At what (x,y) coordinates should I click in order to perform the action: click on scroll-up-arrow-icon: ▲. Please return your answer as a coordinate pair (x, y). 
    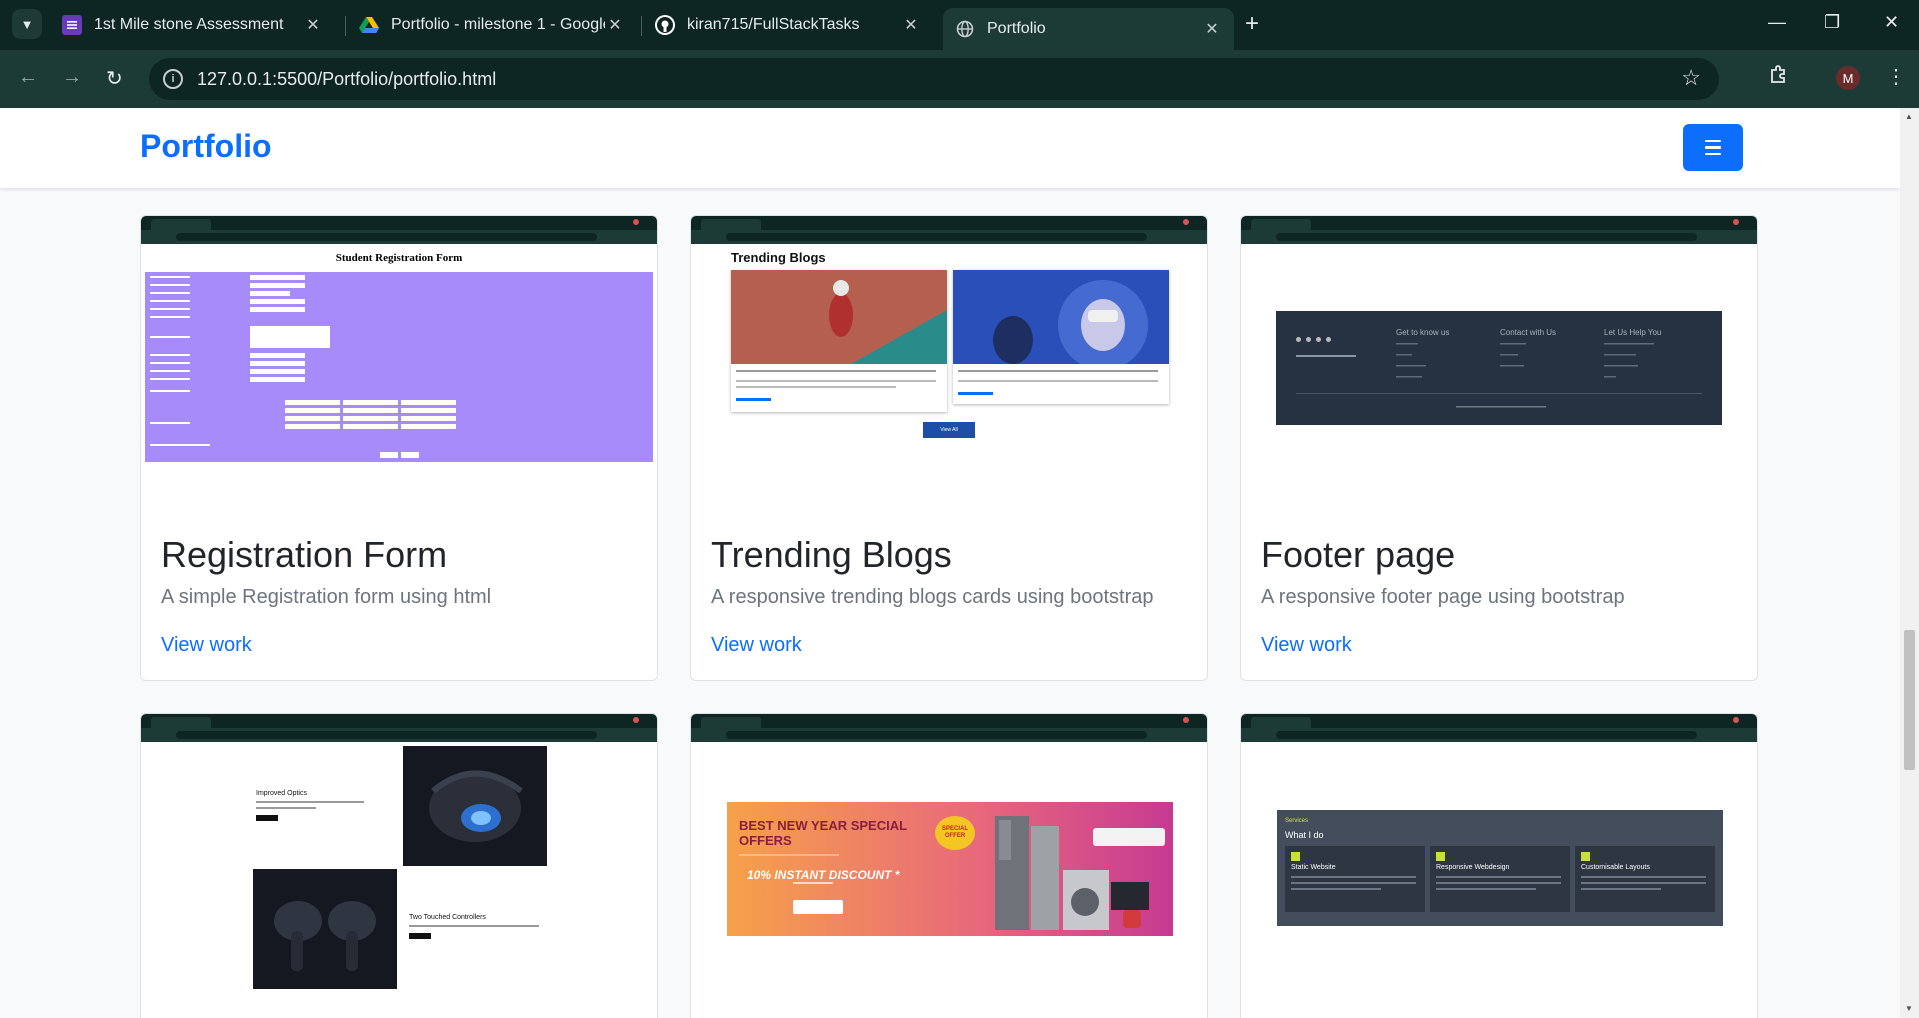
    Looking at the image, I should click on (1909, 116).